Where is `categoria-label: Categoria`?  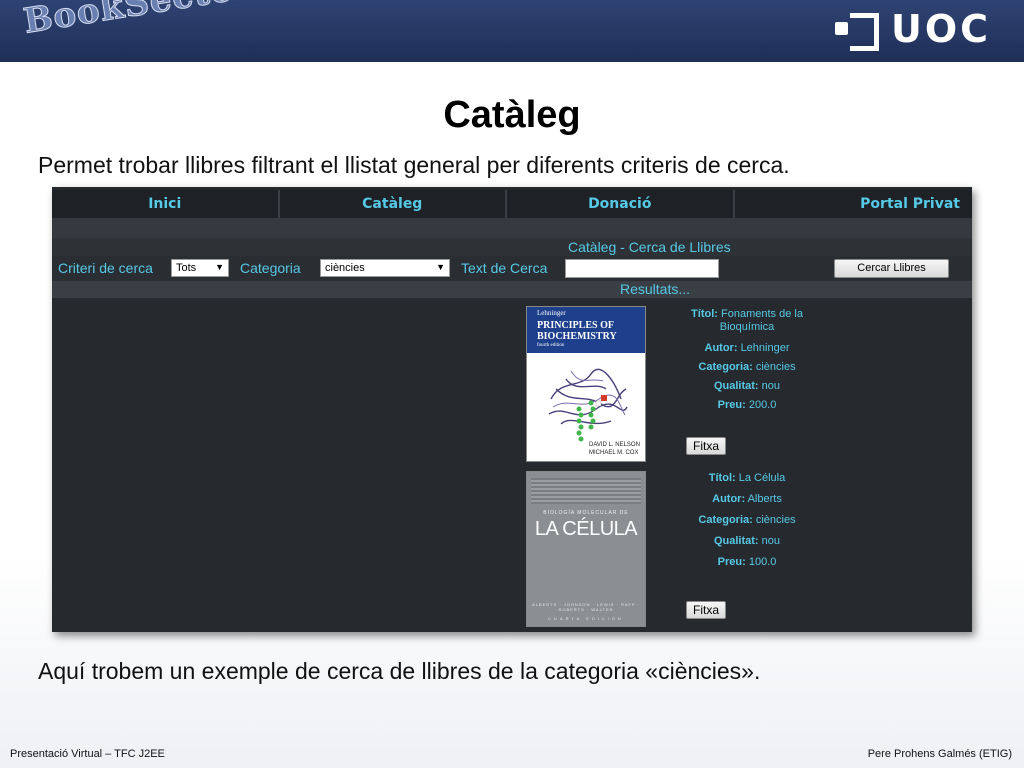 categoria-label: Categoria is located at coordinates (270, 268).